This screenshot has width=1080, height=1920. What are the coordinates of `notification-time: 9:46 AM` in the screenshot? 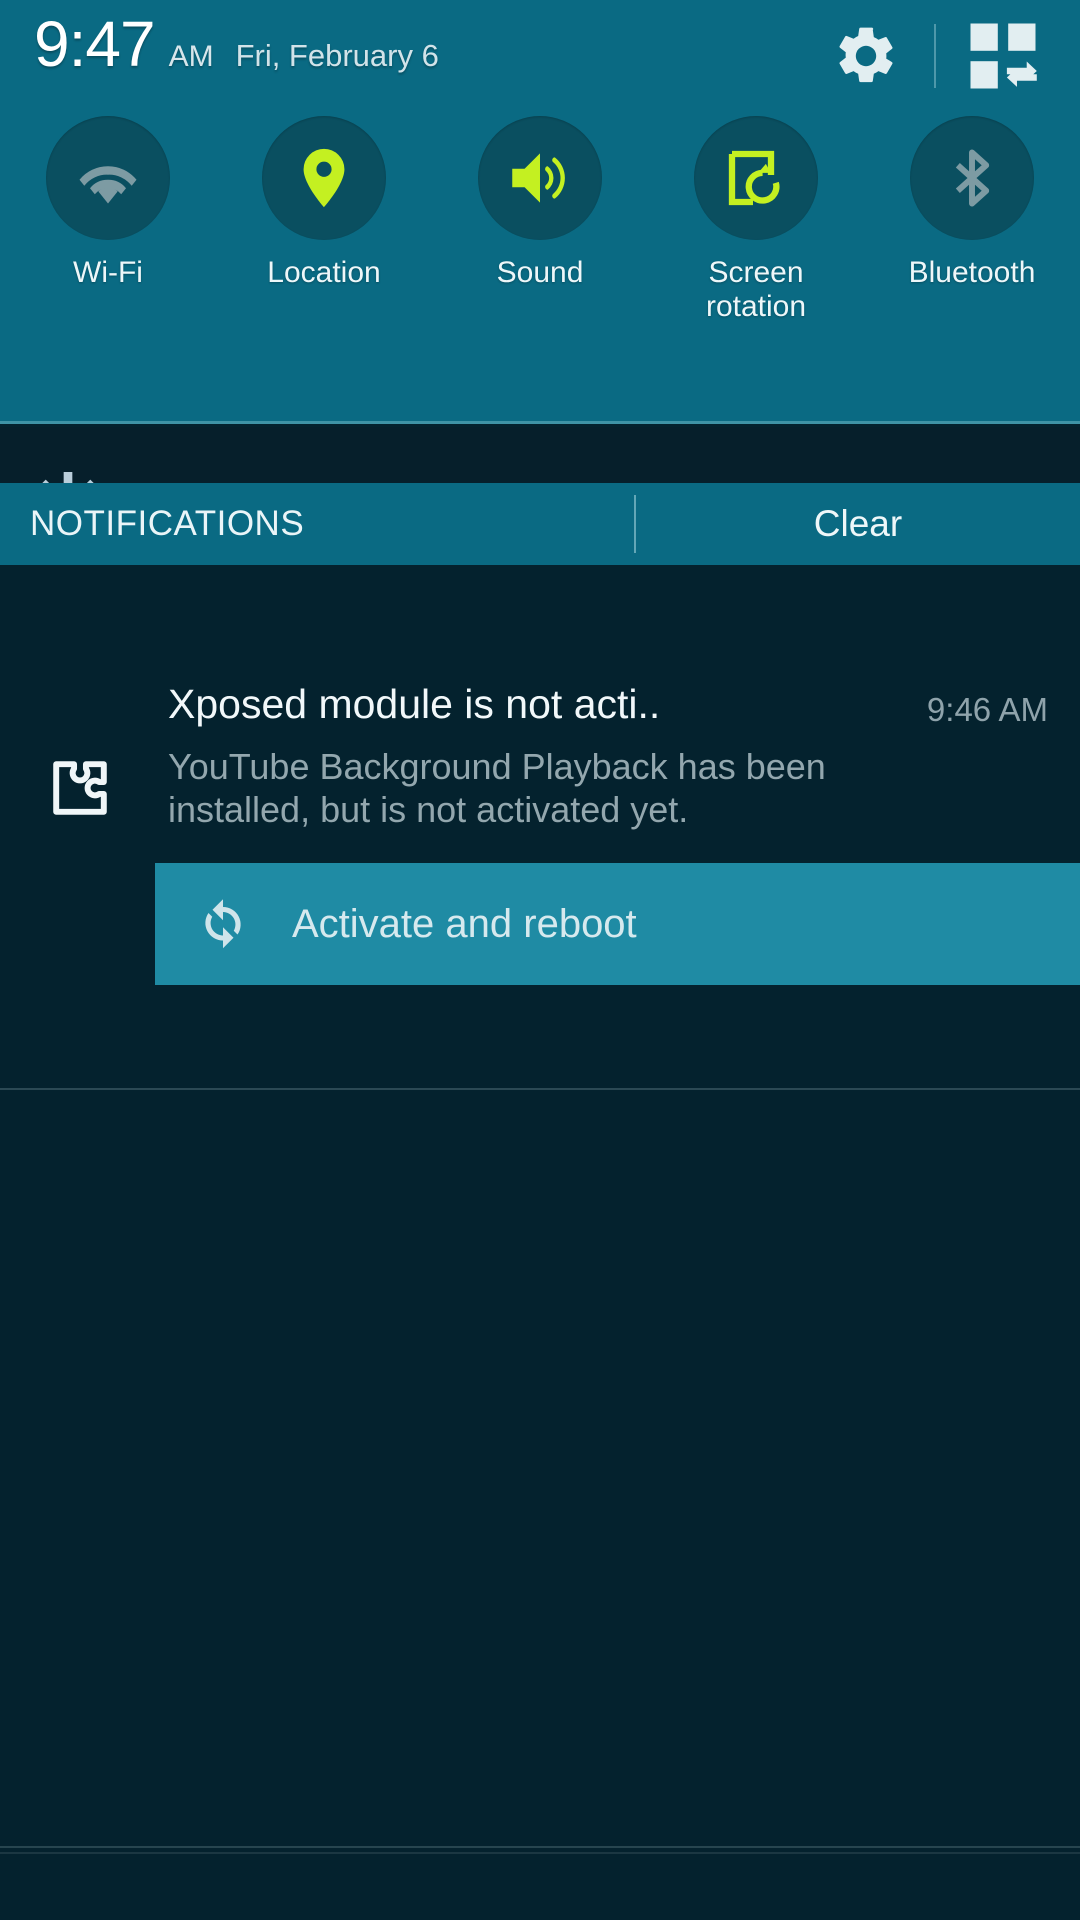 It's located at (987, 709).